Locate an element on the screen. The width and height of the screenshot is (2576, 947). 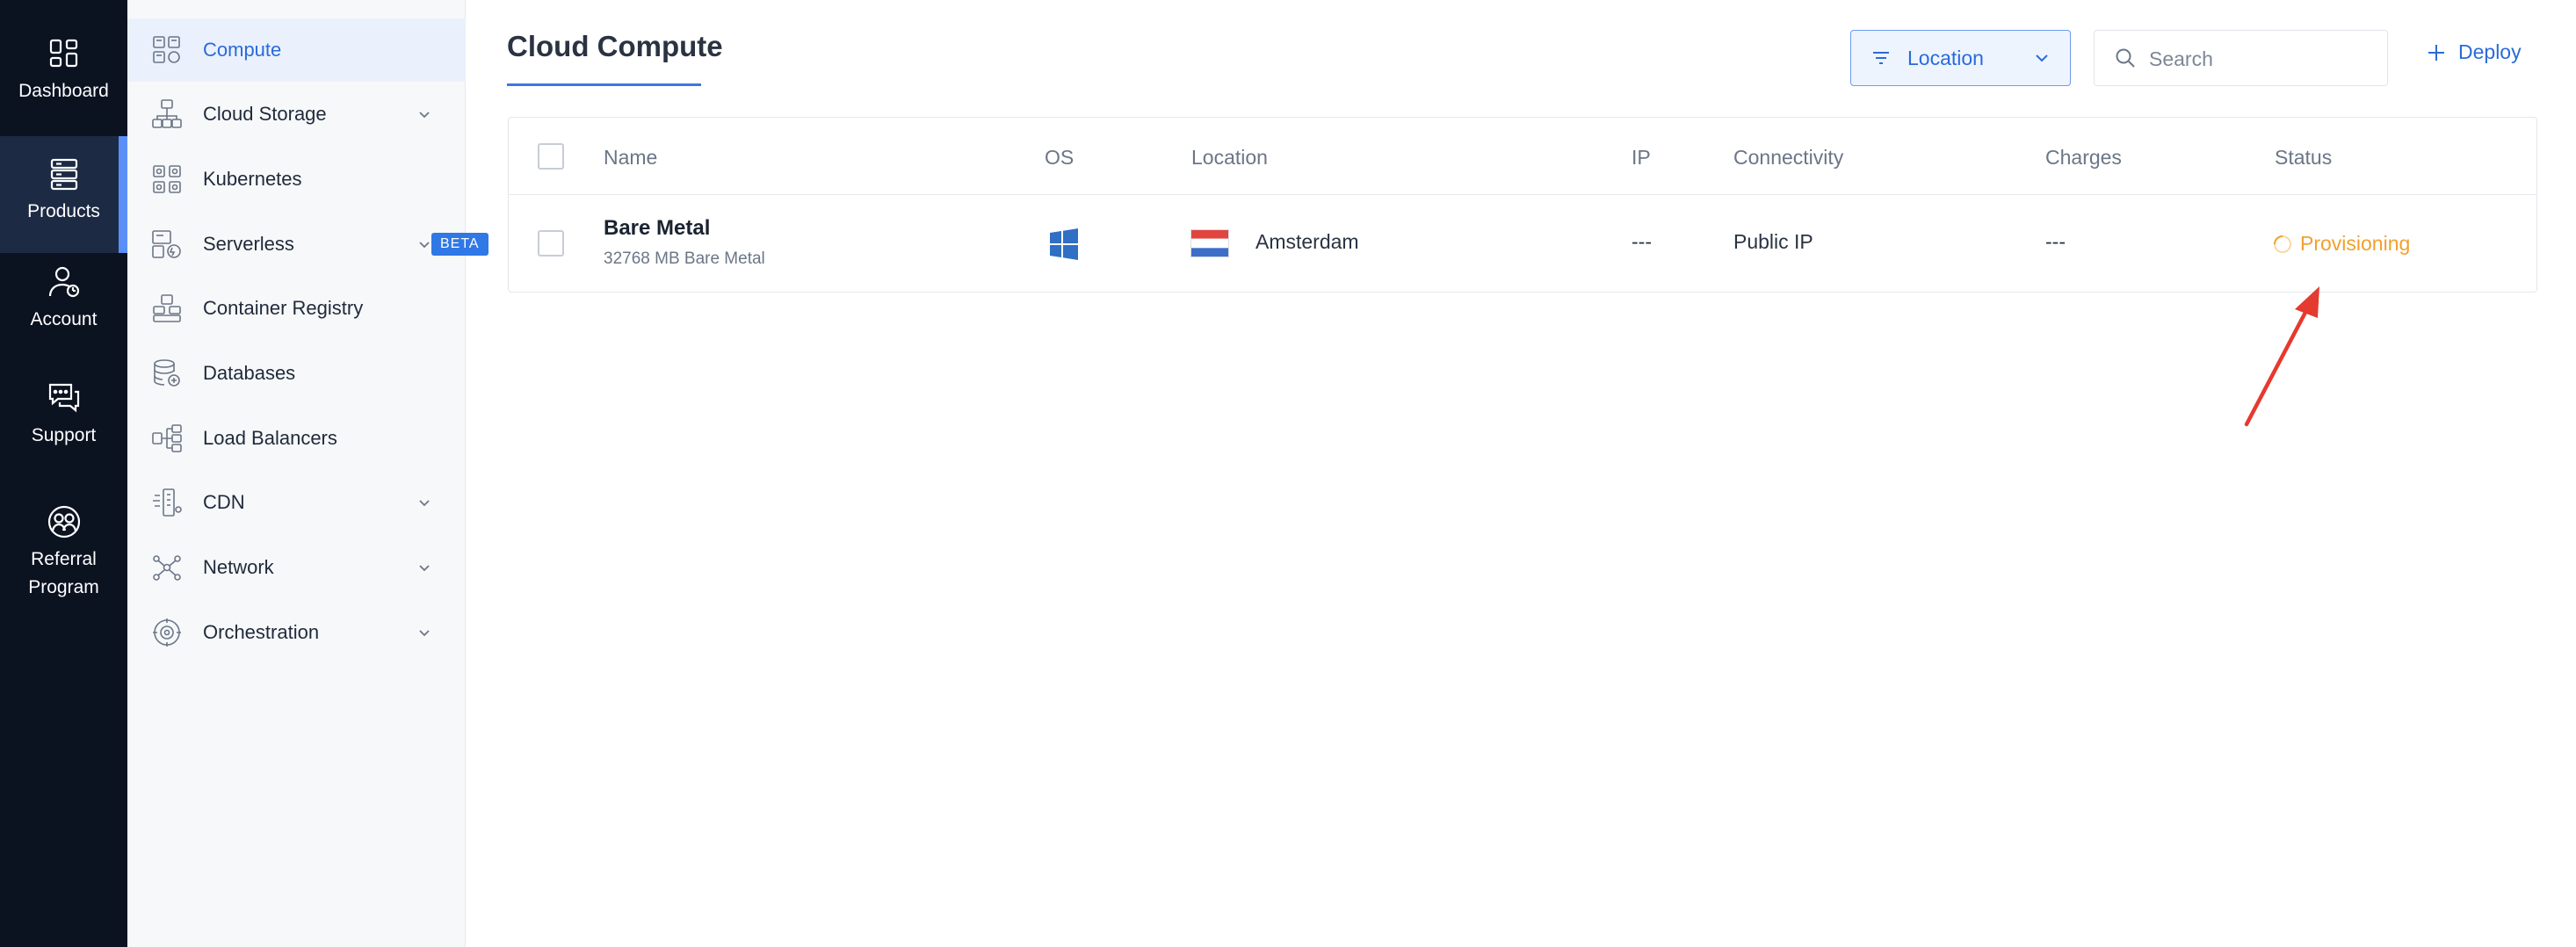
subnav-item-serverless: Serverless BETA is located at coordinates (307, 244).